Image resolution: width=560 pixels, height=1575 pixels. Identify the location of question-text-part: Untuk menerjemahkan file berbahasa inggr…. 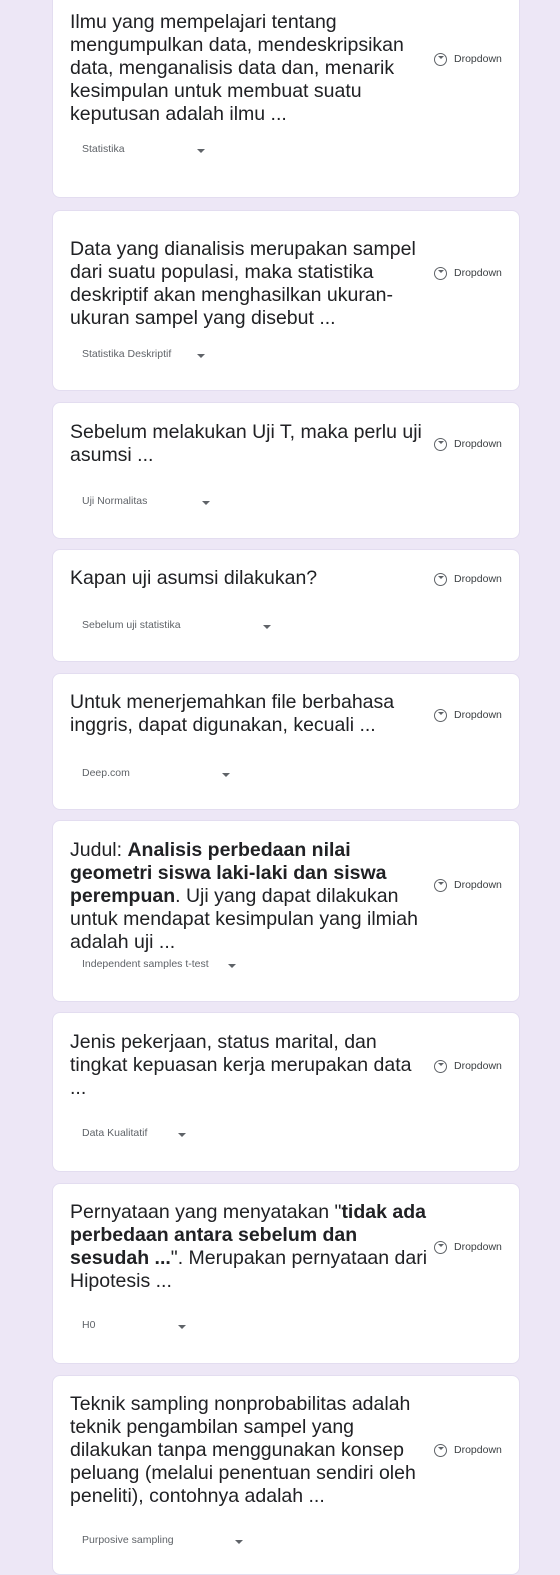
(232, 713).